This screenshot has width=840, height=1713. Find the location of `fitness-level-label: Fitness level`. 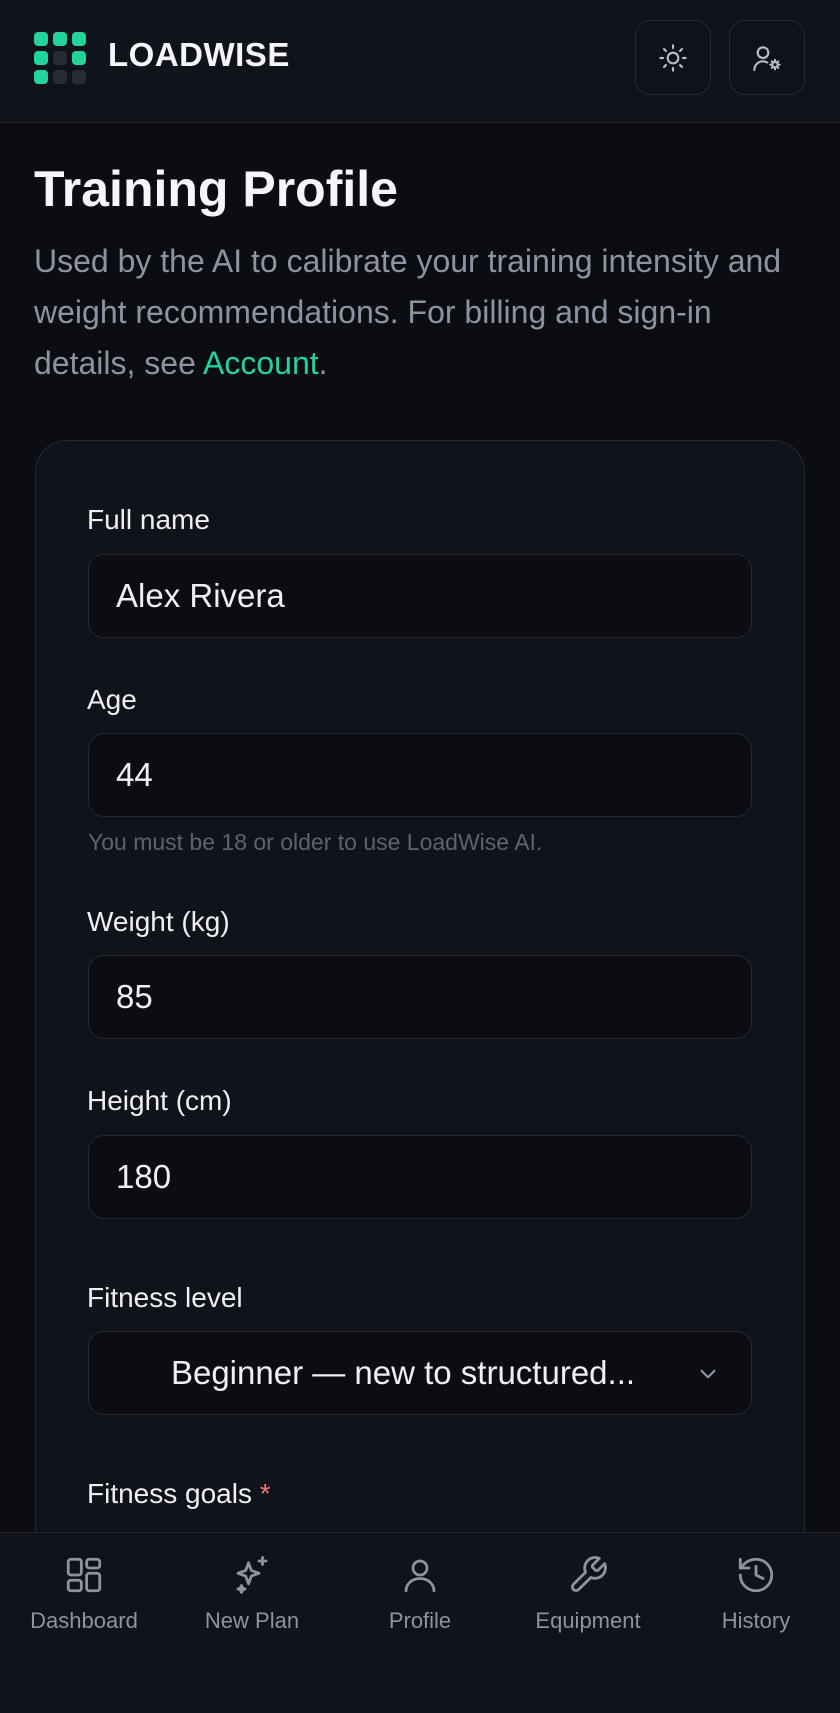

fitness-level-label: Fitness level is located at coordinates (165, 1297).